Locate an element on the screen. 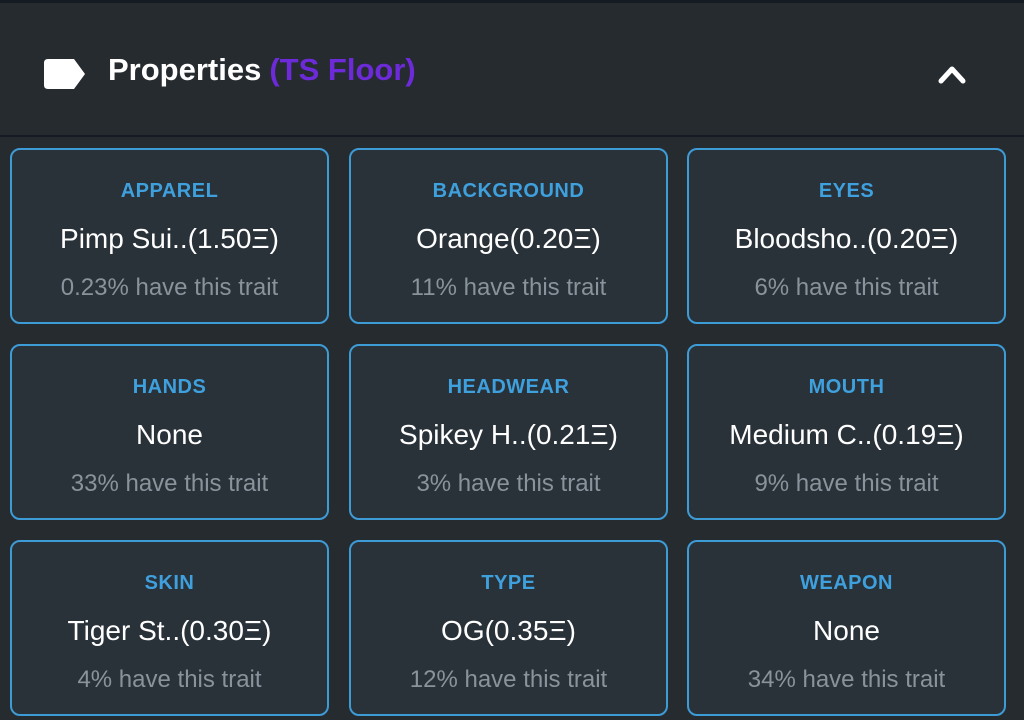  trait-card: TYPE OG(0.35Ξ) 12% have this trait is located at coordinates (508, 628).